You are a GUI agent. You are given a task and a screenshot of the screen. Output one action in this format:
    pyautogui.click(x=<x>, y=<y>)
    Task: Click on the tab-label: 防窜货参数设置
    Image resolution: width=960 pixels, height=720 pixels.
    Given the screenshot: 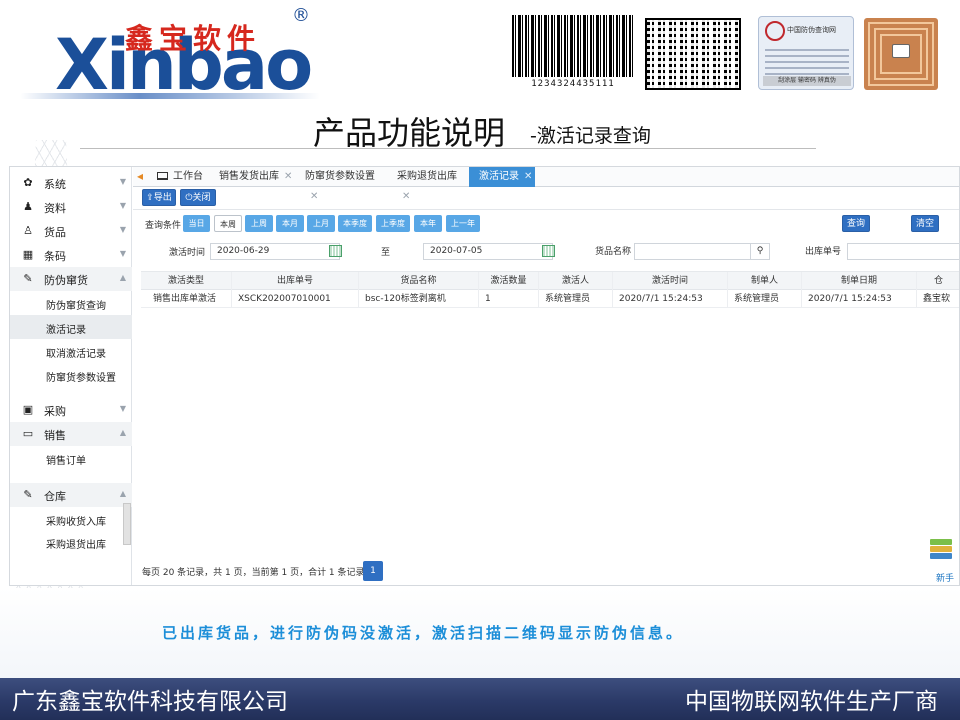 What is the action you would take?
    pyautogui.click(x=340, y=176)
    